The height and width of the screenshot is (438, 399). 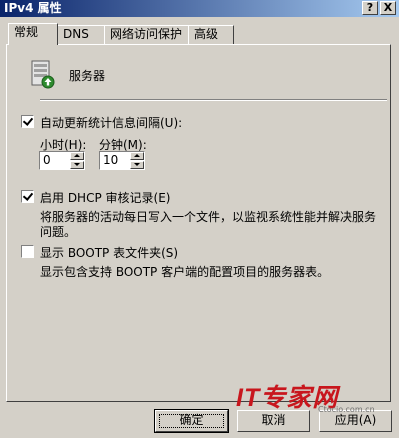 I want to click on server-icon, so click(x=43, y=74).